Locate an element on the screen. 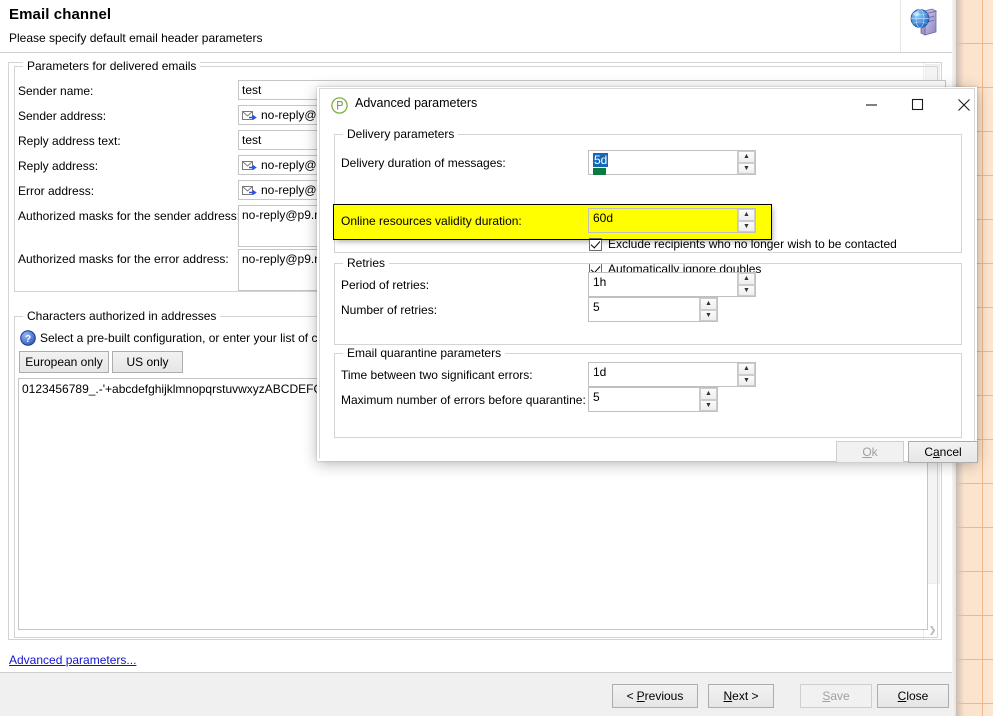  header-divider is located at coordinates (900, 26).